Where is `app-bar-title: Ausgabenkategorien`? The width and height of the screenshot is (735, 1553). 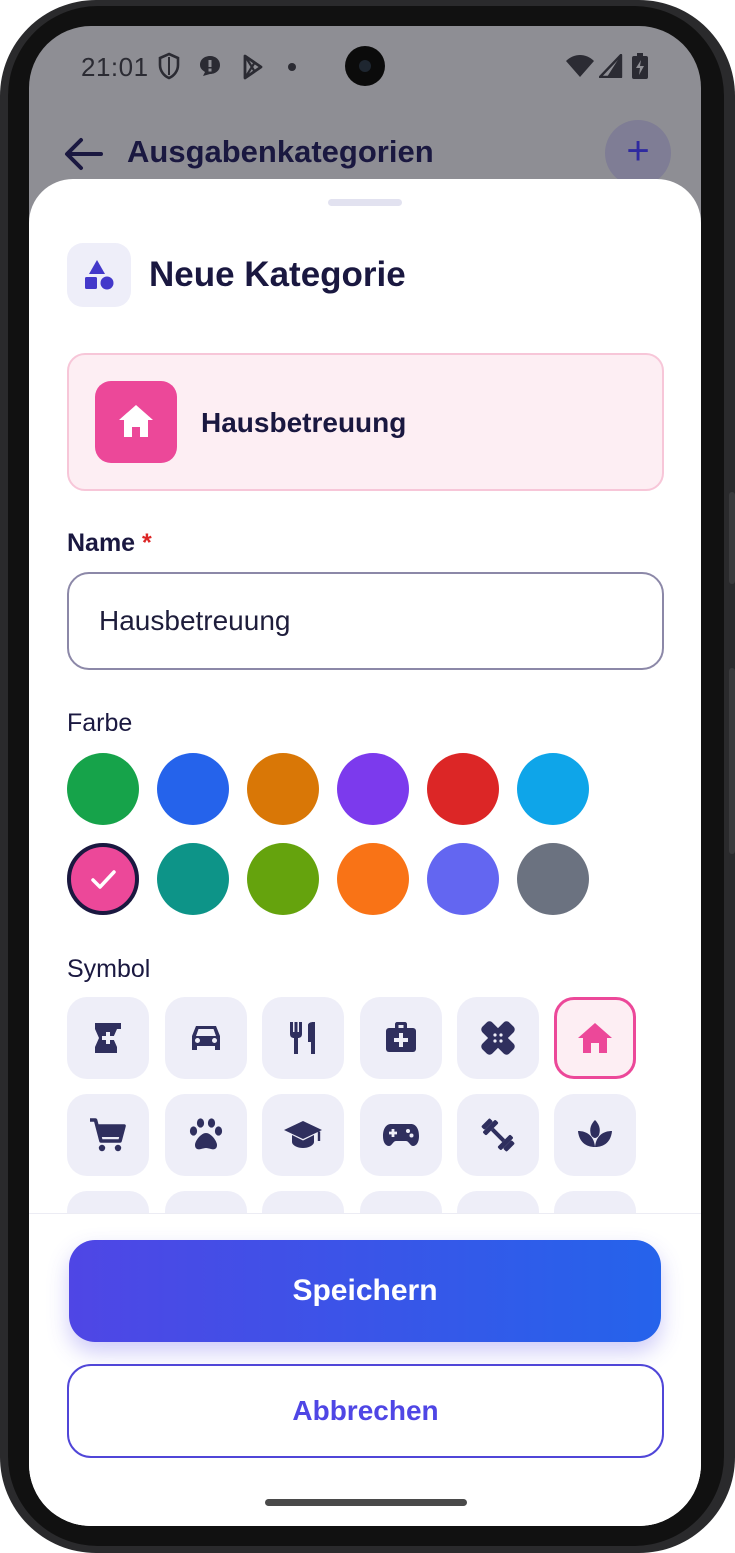 app-bar-title: Ausgabenkategorien is located at coordinates (280, 151).